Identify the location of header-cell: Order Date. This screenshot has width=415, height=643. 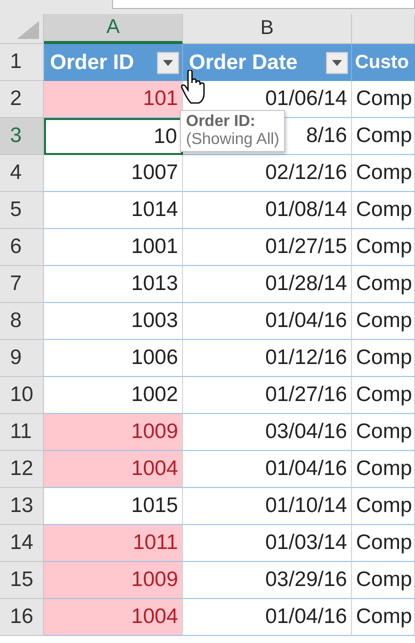
(243, 62).